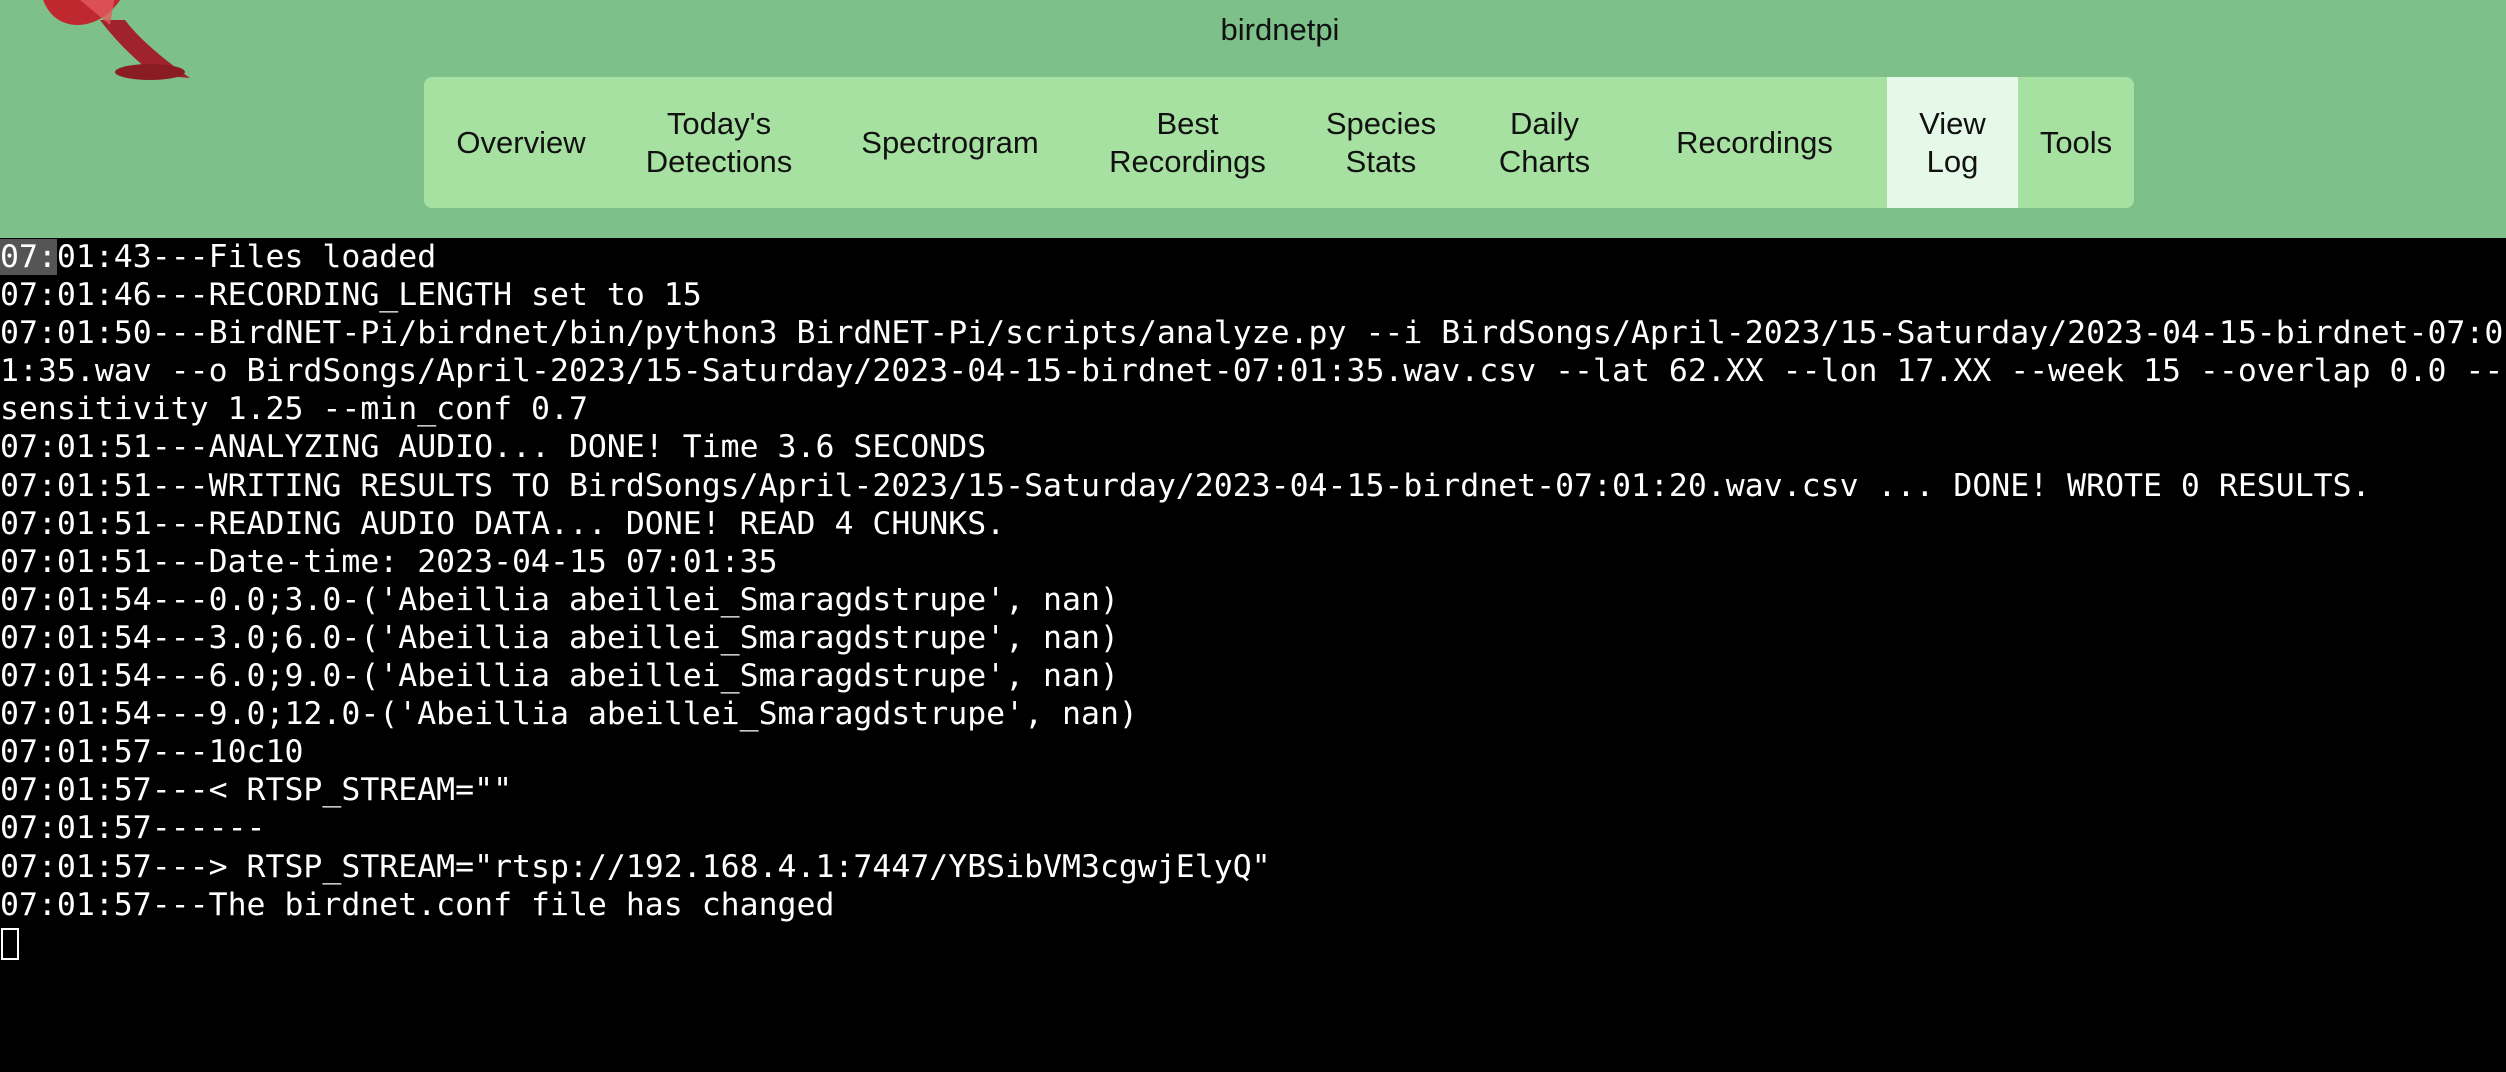 Image resolution: width=2506 pixels, height=1072 pixels. What do you see at coordinates (1187, 142) in the screenshot?
I see `nav-best-recordings: Best Recordings` at bounding box center [1187, 142].